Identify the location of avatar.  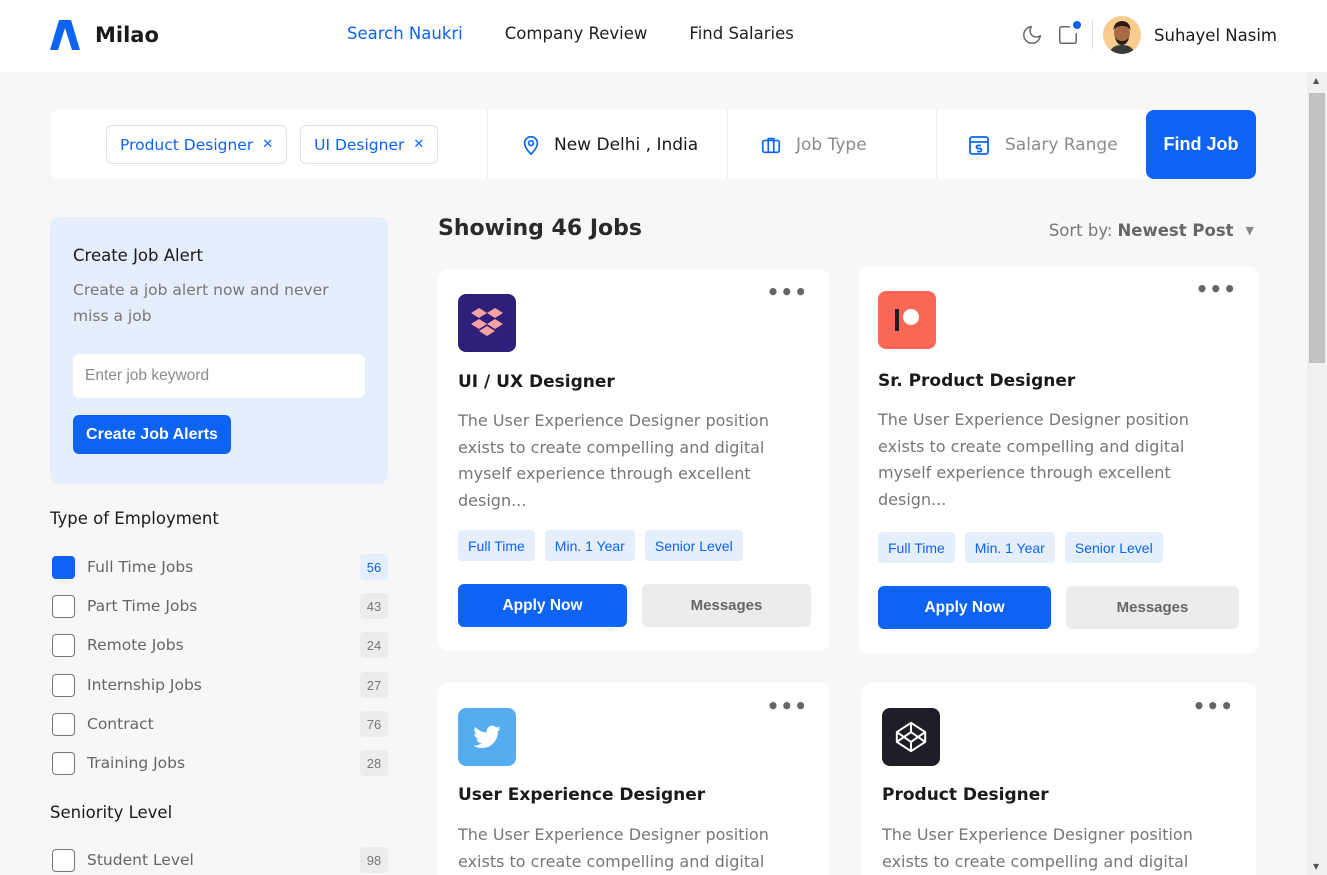
(1122, 35).